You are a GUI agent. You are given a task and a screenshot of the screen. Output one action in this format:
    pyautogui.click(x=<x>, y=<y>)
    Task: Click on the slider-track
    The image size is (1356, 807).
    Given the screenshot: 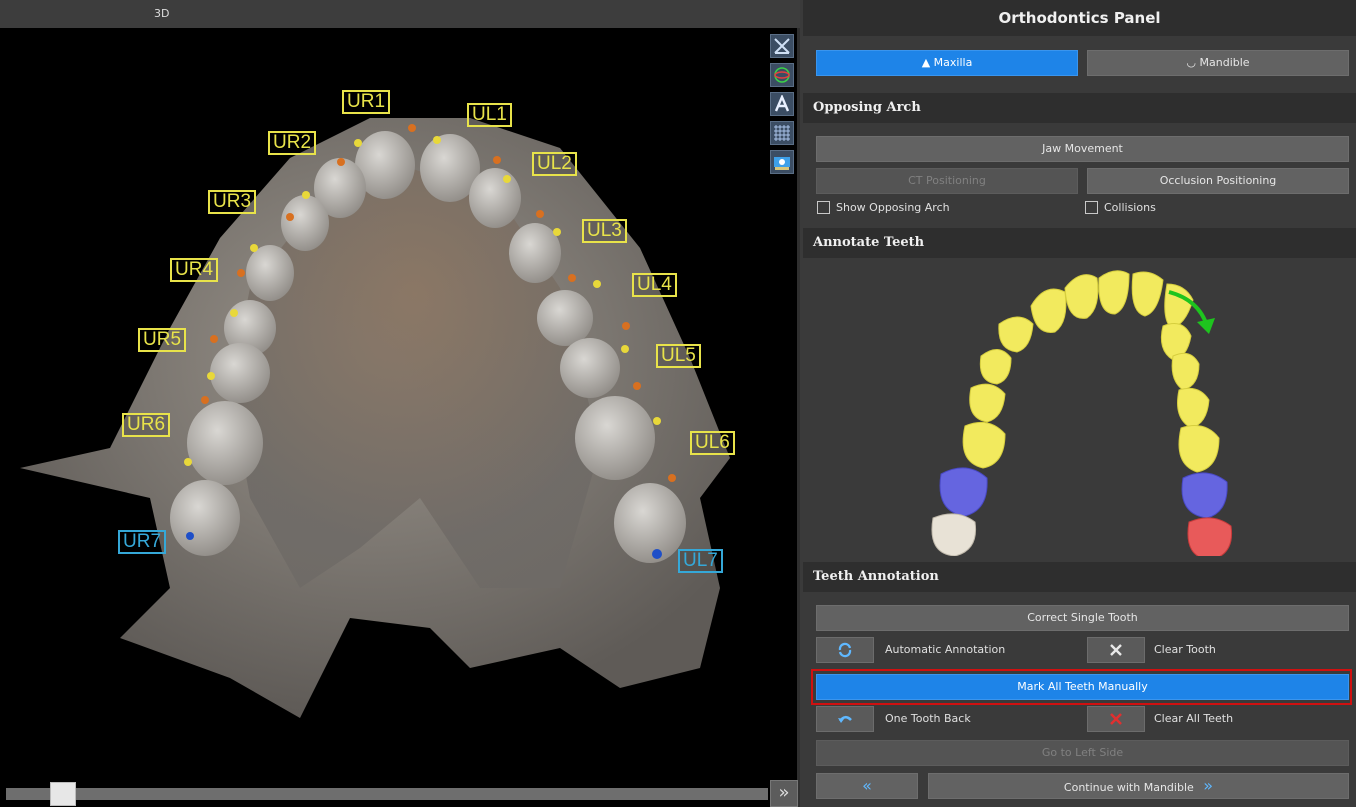 What is the action you would take?
    pyautogui.click(x=387, y=794)
    